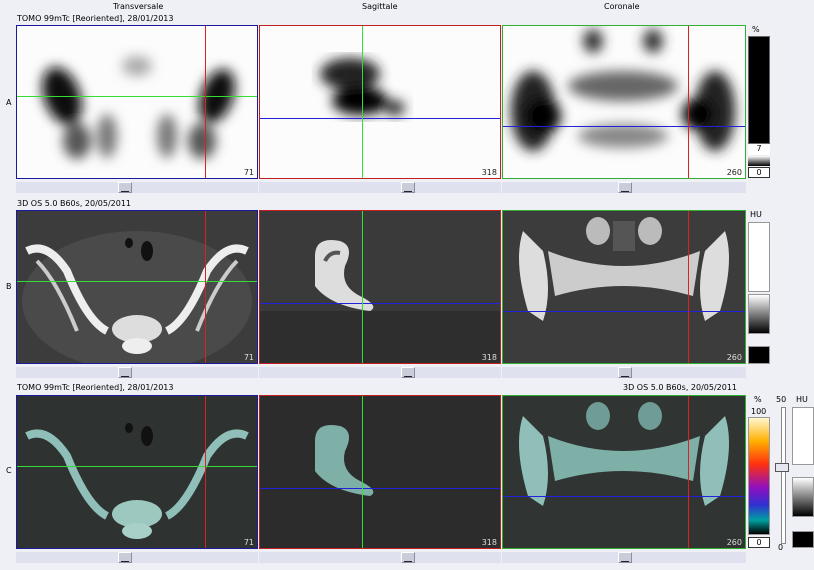 This screenshot has height=570, width=814. What do you see at coordinates (759, 90) in the screenshot?
I see `colorbar-a` at bounding box center [759, 90].